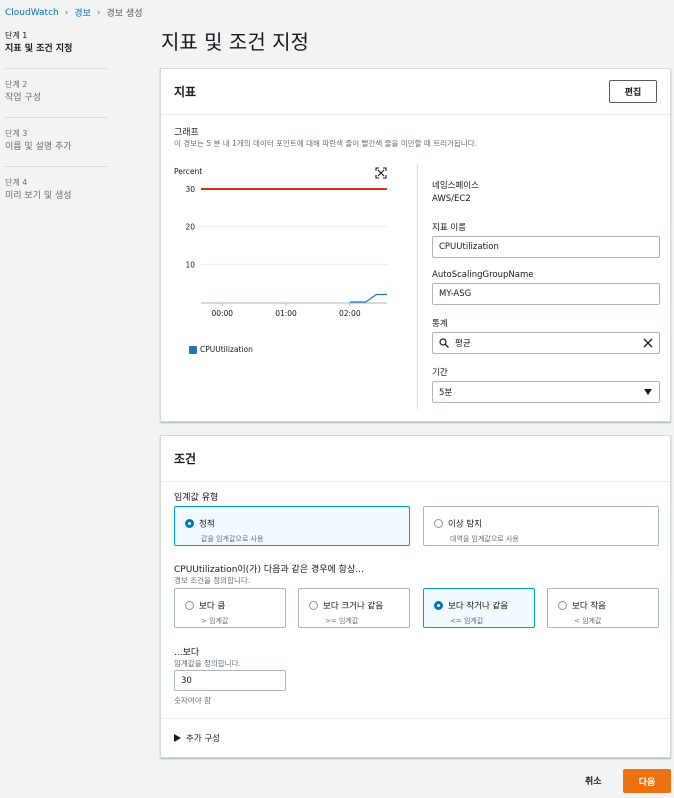  I want to click on statistic-value: 평균, so click(463, 344).